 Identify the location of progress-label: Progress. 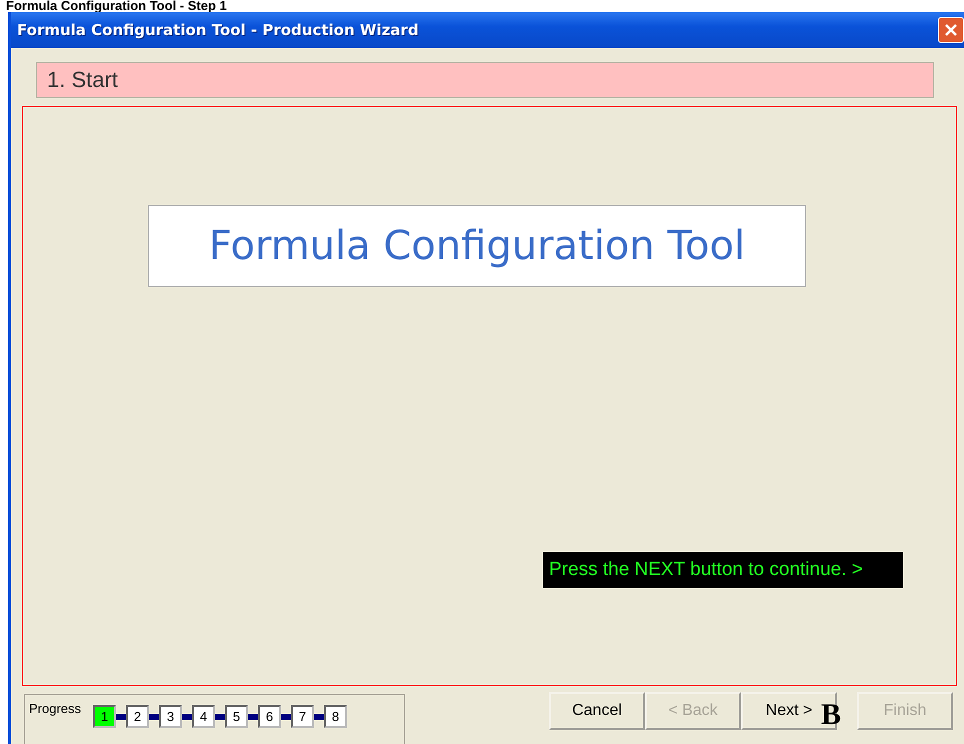
(55, 708).